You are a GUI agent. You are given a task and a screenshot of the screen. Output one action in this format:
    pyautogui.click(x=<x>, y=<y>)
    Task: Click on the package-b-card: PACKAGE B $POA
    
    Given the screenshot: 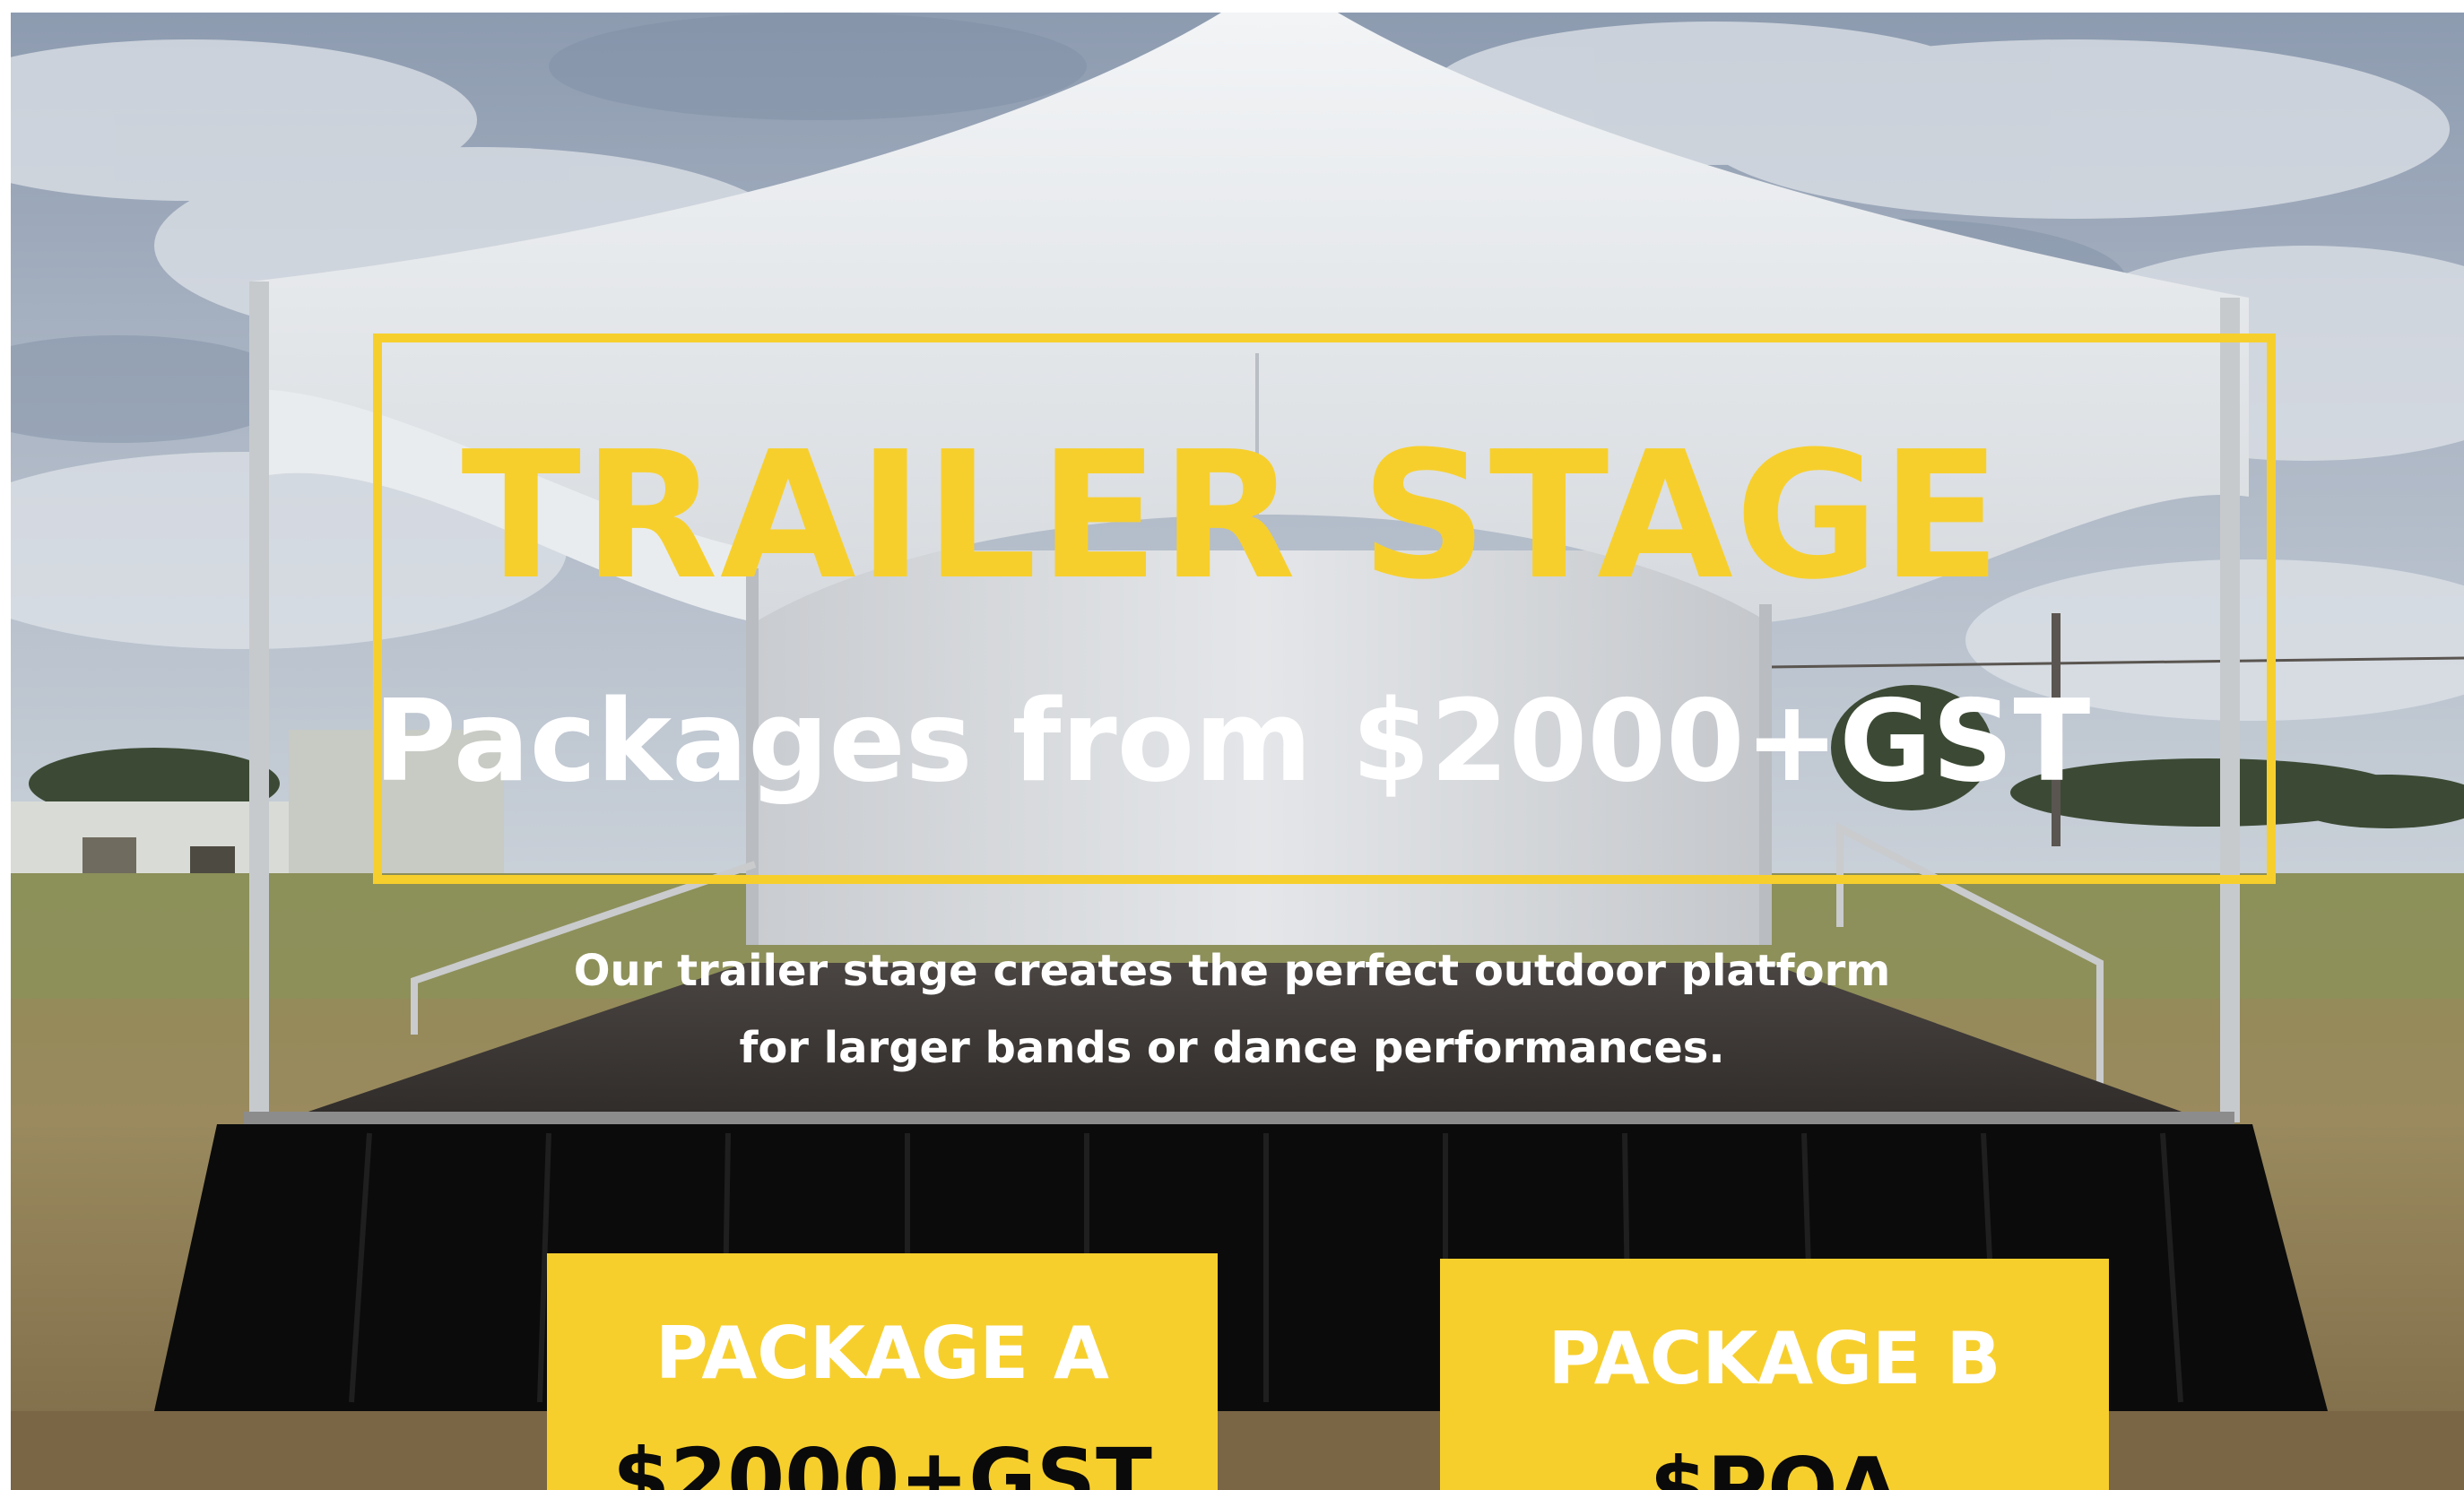 What is the action you would take?
    pyautogui.click(x=1774, y=1374)
    